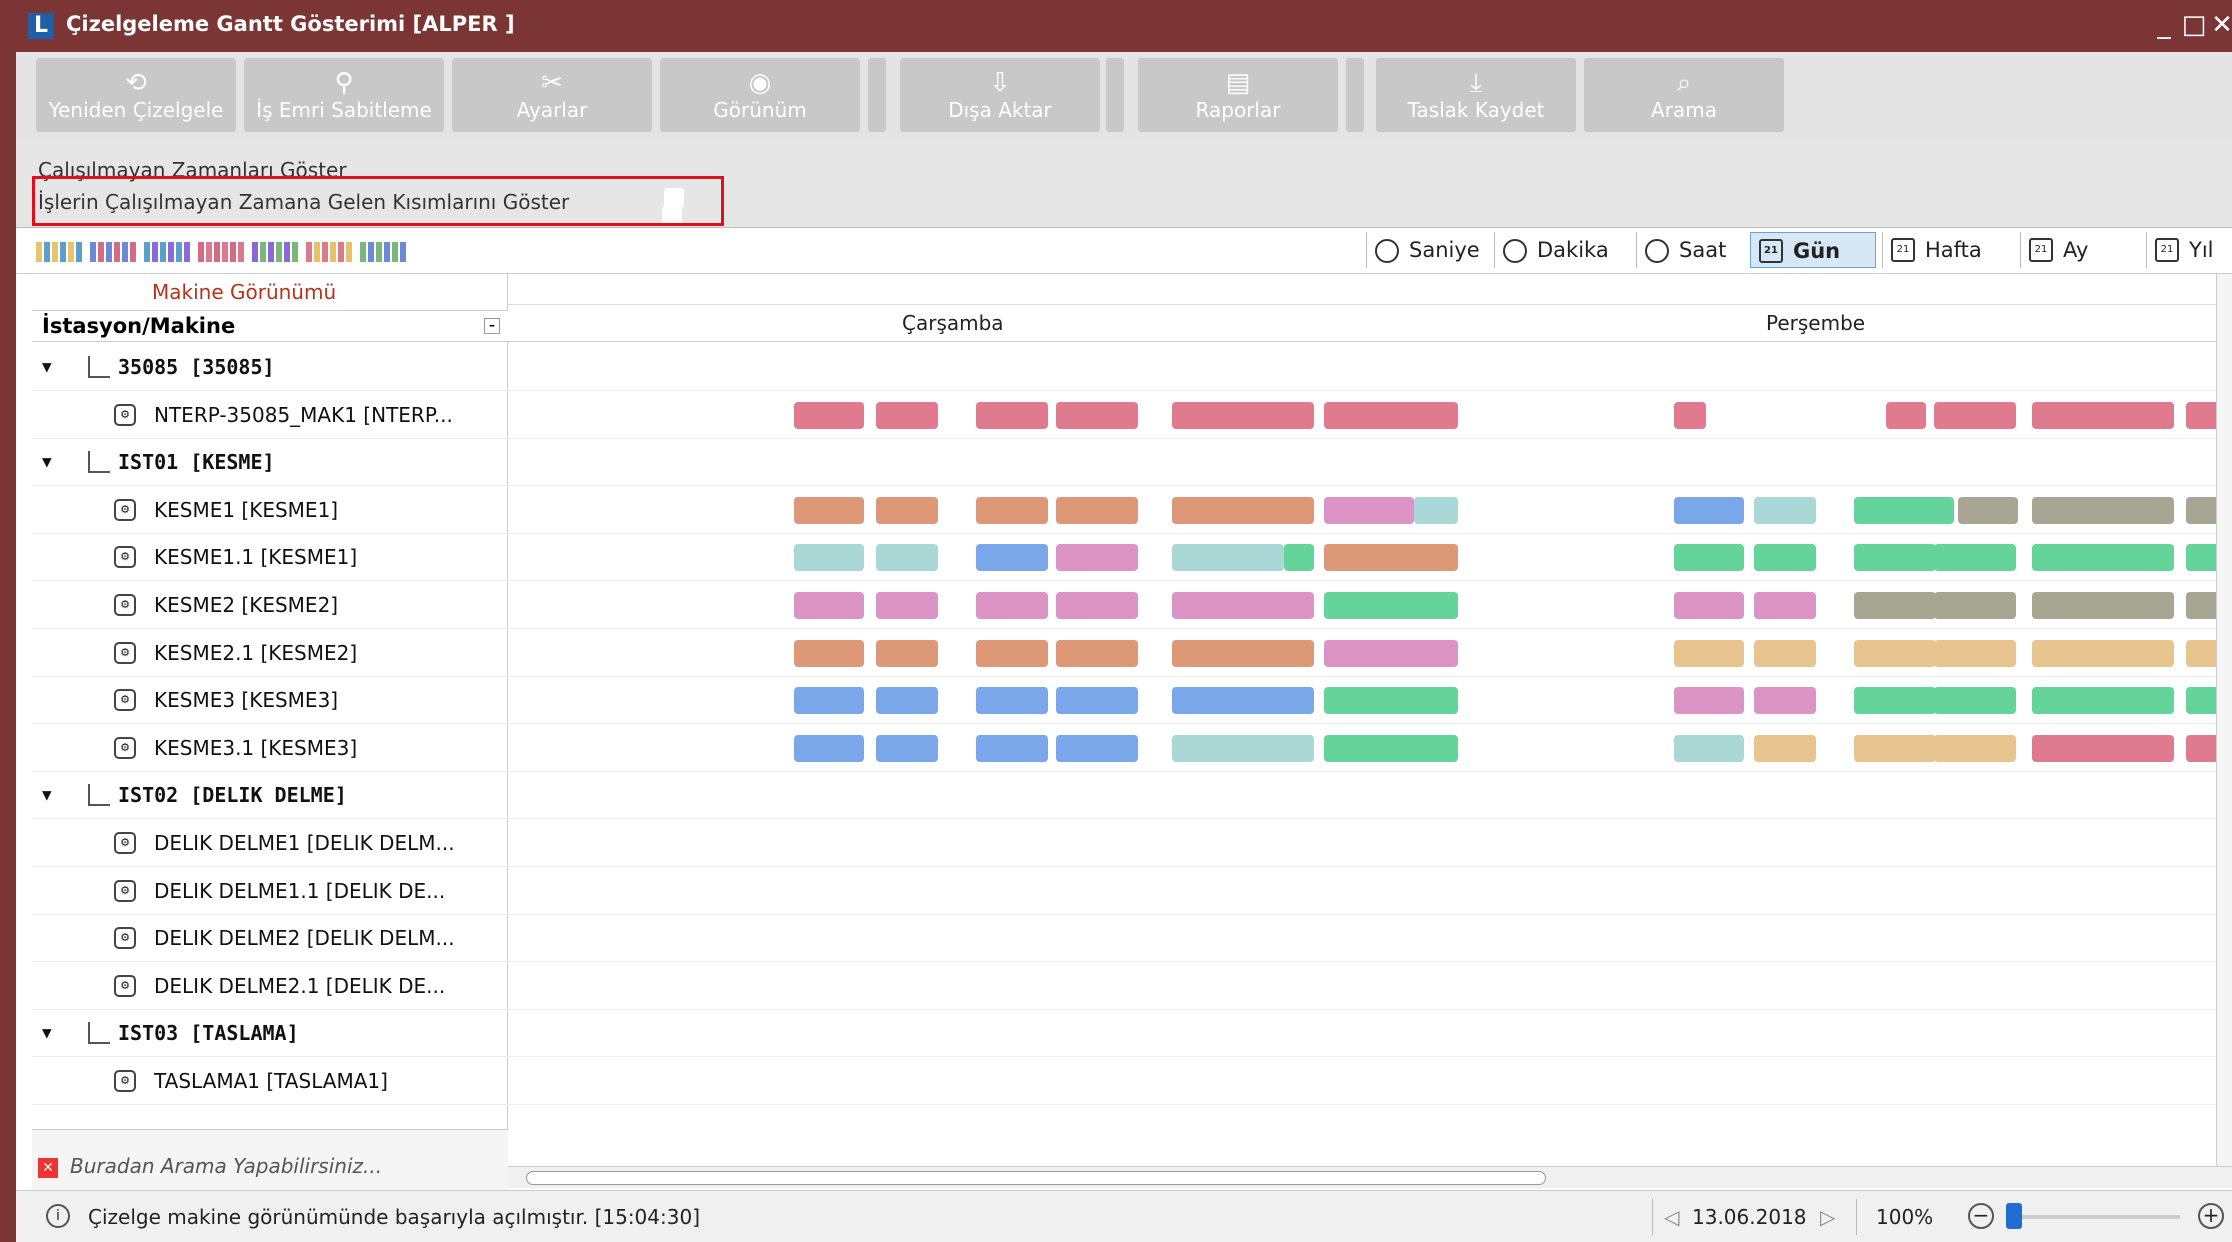  What do you see at coordinates (1000, 95) in the screenshot?
I see `dışa-aktar-button: ⇩ Dışa Aktar` at bounding box center [1000, 95].